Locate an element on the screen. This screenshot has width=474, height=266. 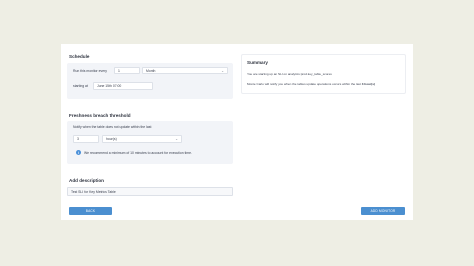
description-input: Test SLI for Key Metrics Table is located at coordinates (150, 191).